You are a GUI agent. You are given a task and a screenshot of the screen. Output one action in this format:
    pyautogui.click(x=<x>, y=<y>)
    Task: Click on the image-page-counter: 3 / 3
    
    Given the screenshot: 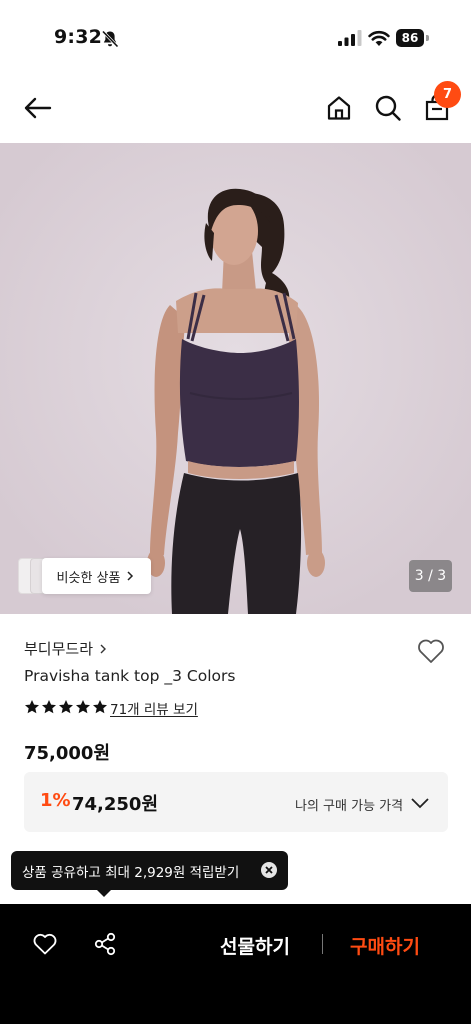 What is the action you would take?
    pyautogui.click(x=430, y=576)
    